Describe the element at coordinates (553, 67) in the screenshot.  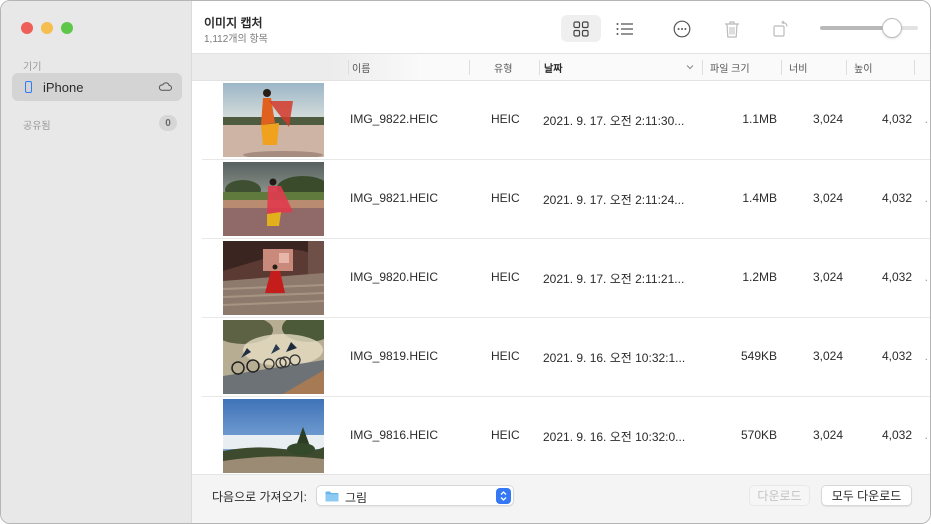
I see `column-header-date: 날짜` at that location.